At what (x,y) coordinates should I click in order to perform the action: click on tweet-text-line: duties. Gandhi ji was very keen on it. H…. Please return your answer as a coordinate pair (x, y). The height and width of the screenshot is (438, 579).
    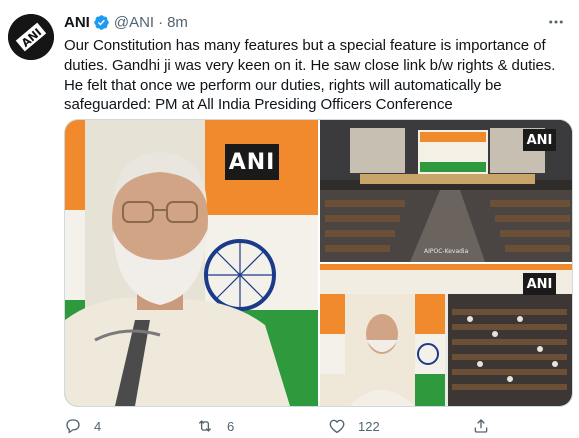
    Looking at the image, I should click on (310, 65).